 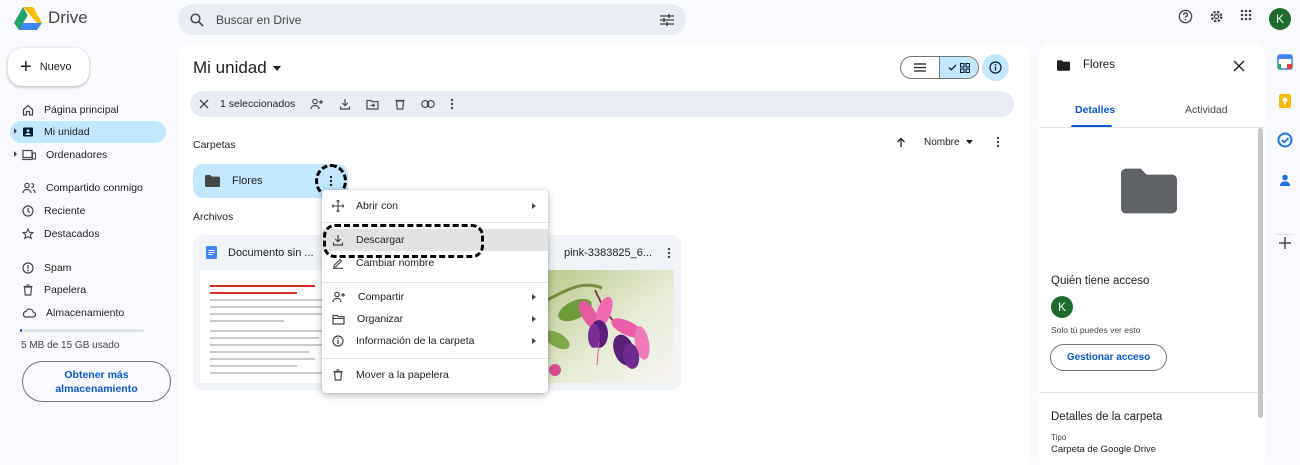 I want to click on add-app-icon, so click(x=1285, y=243).